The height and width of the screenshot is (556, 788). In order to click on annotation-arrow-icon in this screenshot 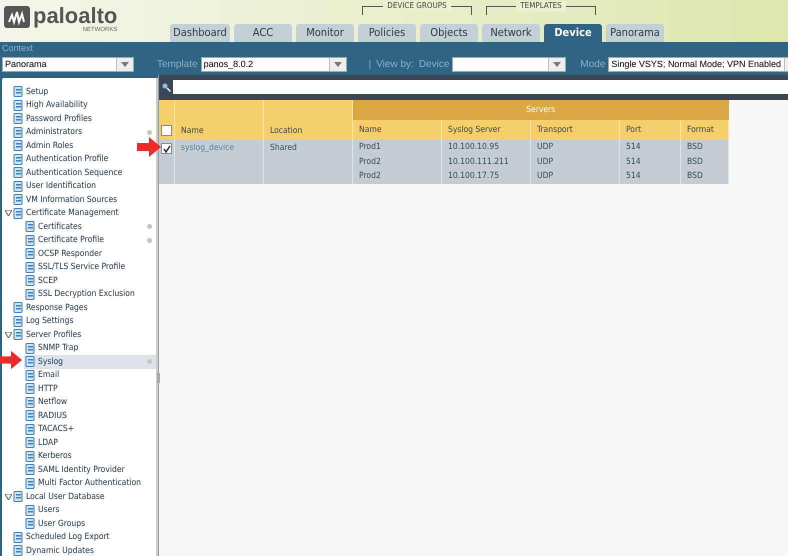, I will do `click(11, 360)`.